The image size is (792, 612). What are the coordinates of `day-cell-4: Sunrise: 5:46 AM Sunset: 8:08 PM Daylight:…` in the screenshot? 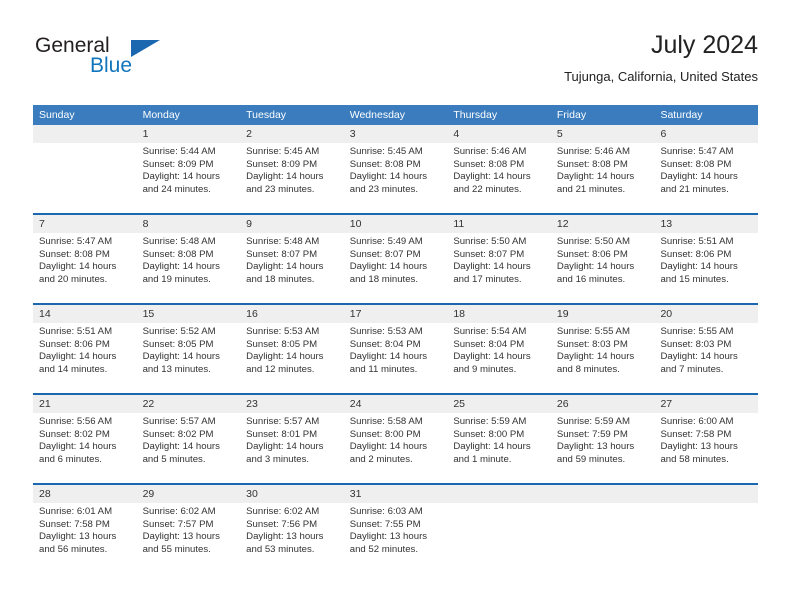 It's located at (499, 178).